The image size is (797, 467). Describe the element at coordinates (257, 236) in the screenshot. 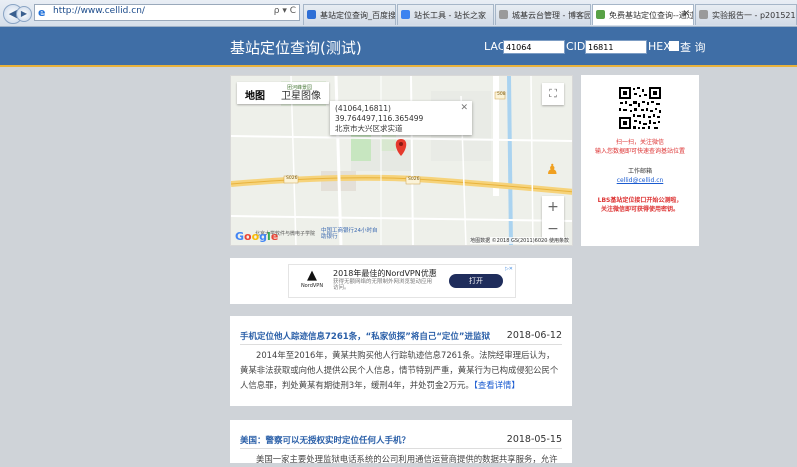

I see `google-logo: Google` at that location.